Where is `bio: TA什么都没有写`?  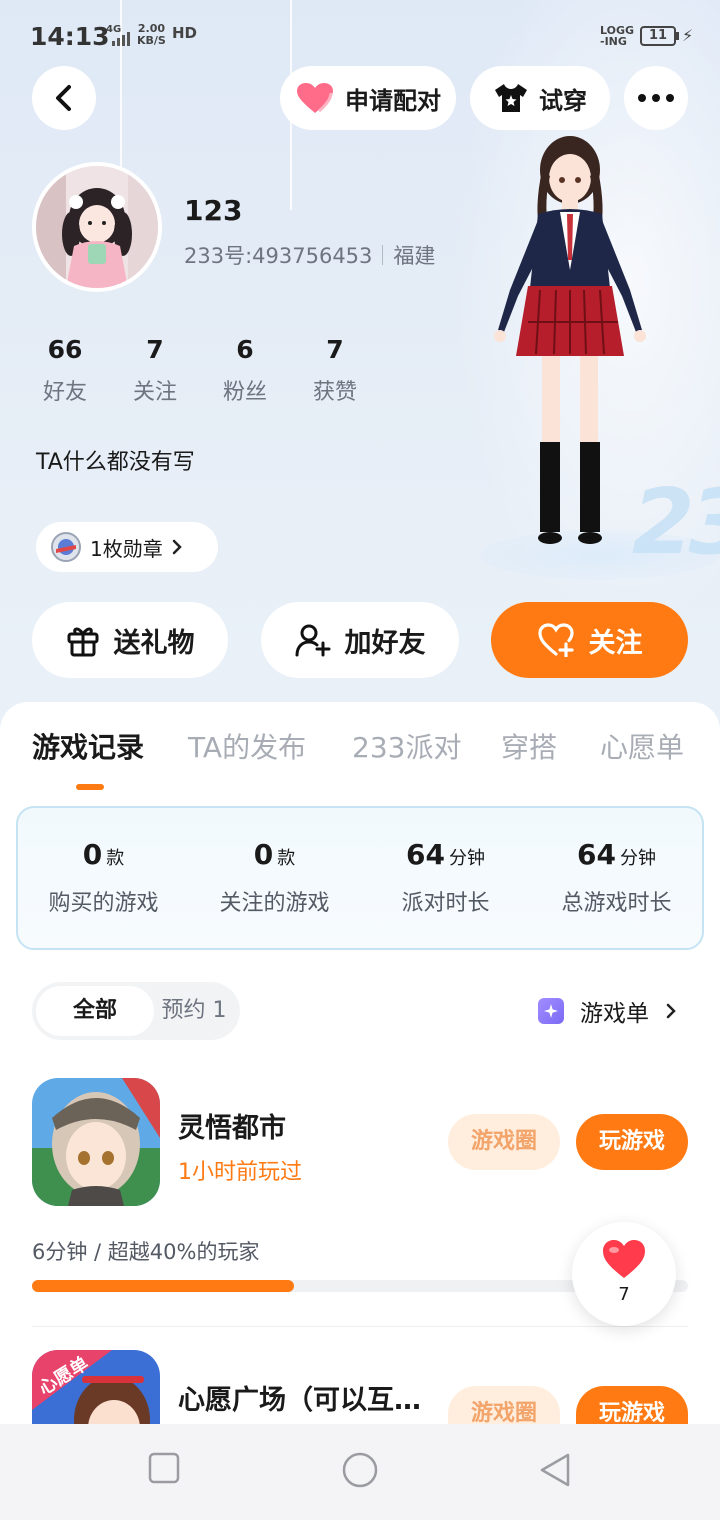 bio: TA什么都没有写 is located at coordinates (115, 462).